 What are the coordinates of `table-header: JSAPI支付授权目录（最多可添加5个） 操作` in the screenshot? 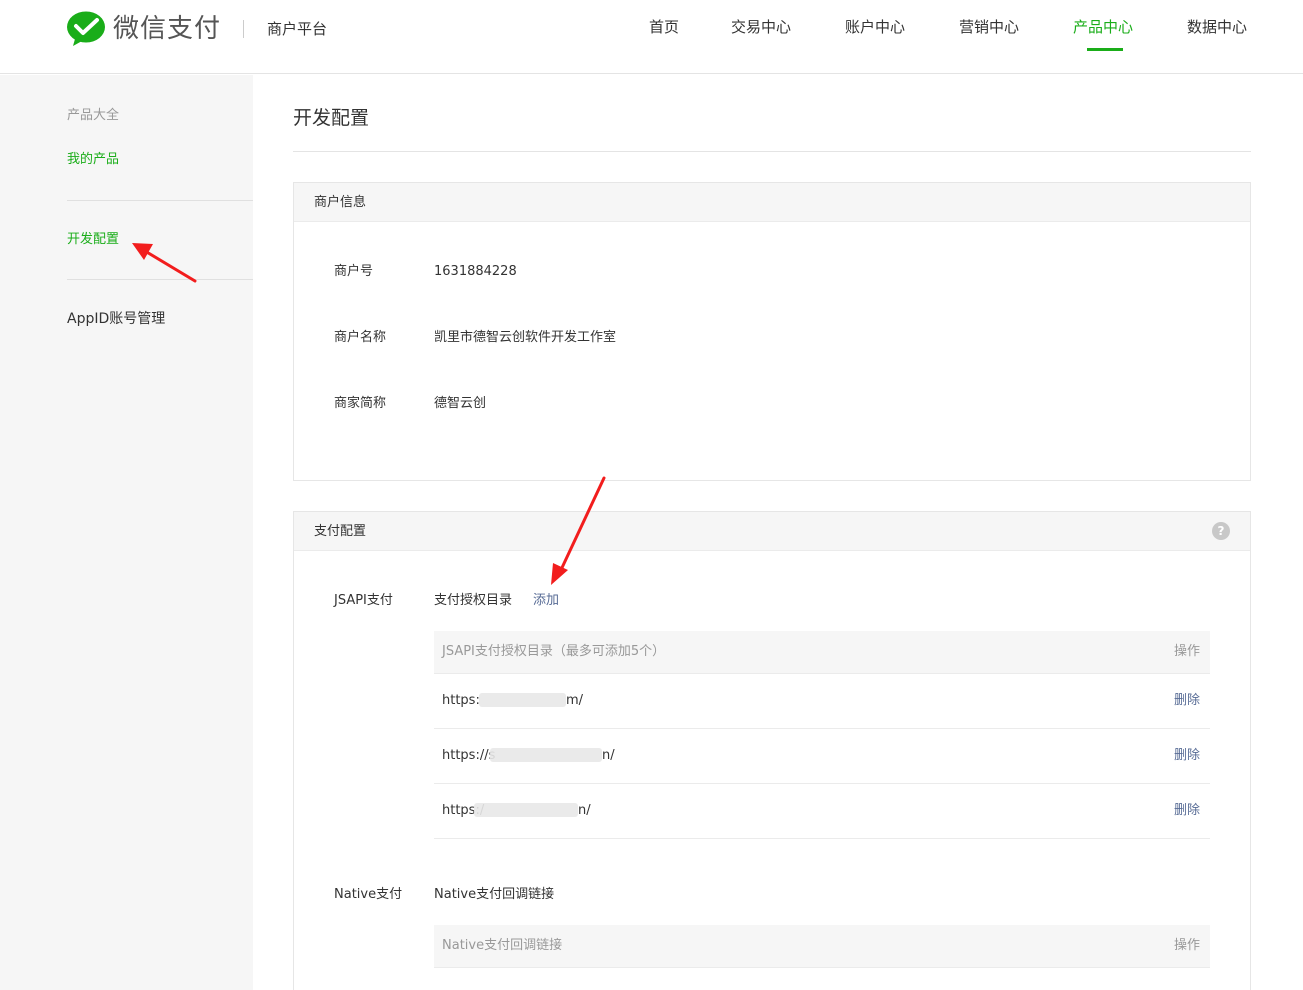 It's located at (822, 652).